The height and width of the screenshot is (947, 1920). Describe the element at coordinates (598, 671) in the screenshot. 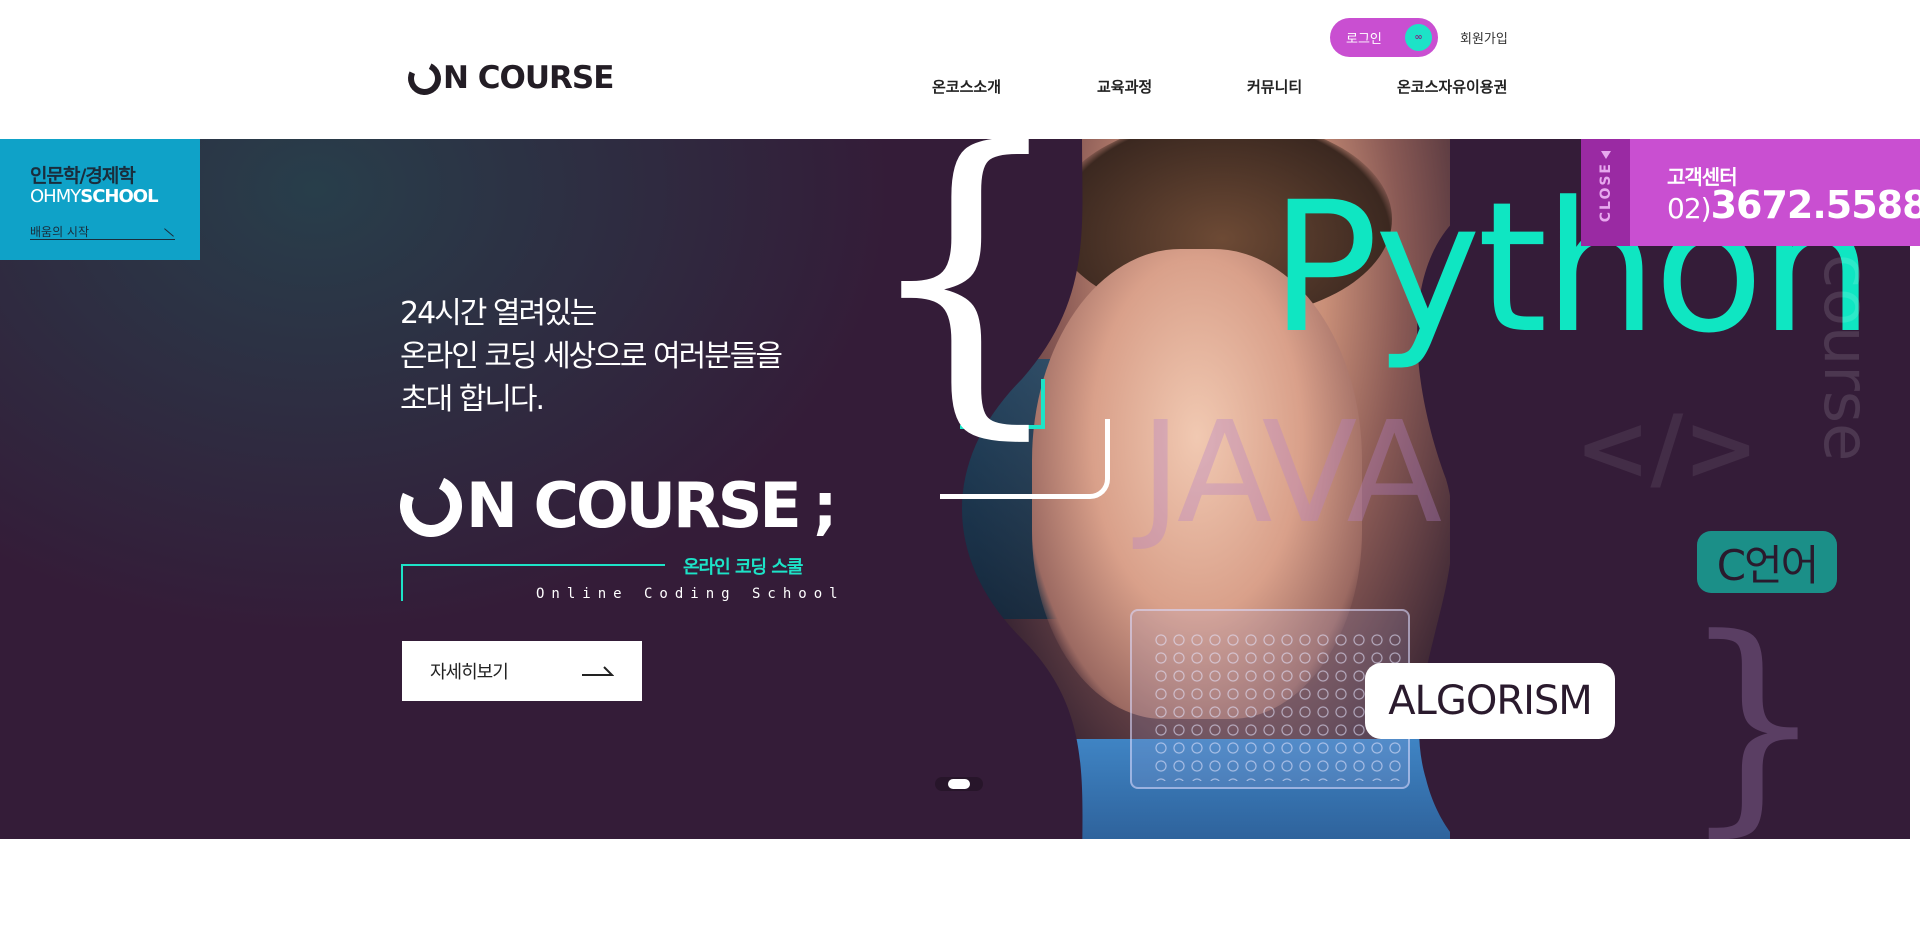

I see `arrow-right-icon` at that location.